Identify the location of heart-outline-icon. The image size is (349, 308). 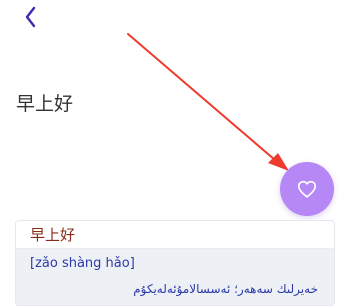
(307, 189).